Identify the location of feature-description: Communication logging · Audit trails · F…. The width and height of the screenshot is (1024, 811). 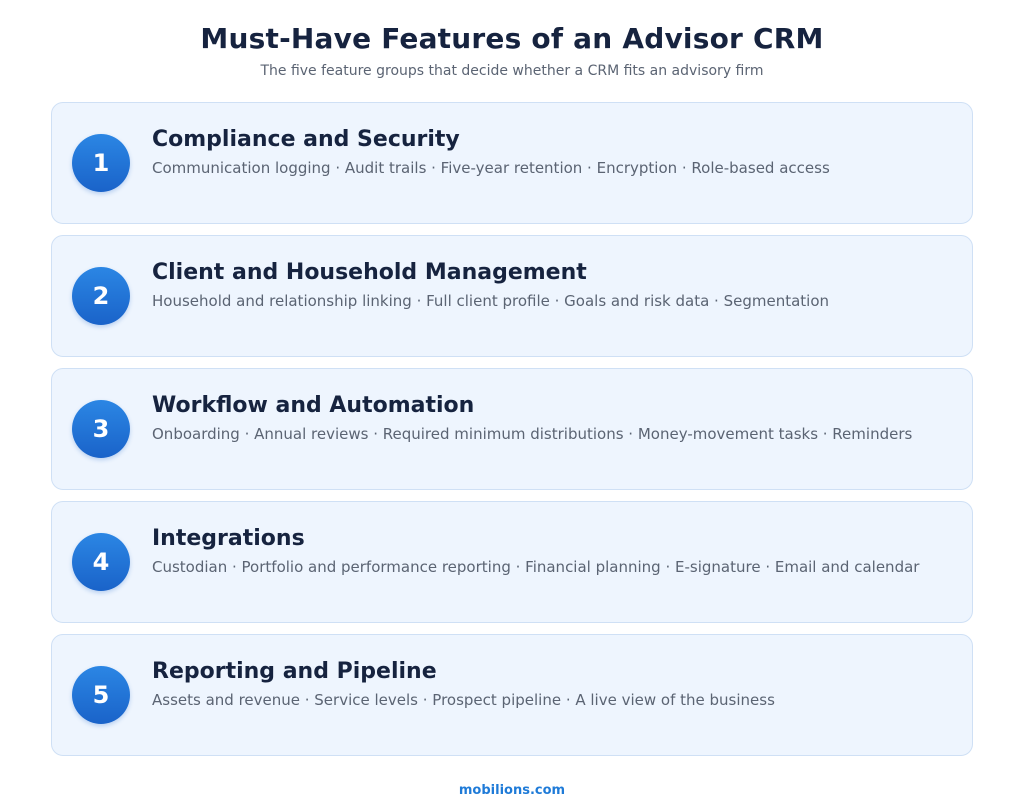
(491, 168).